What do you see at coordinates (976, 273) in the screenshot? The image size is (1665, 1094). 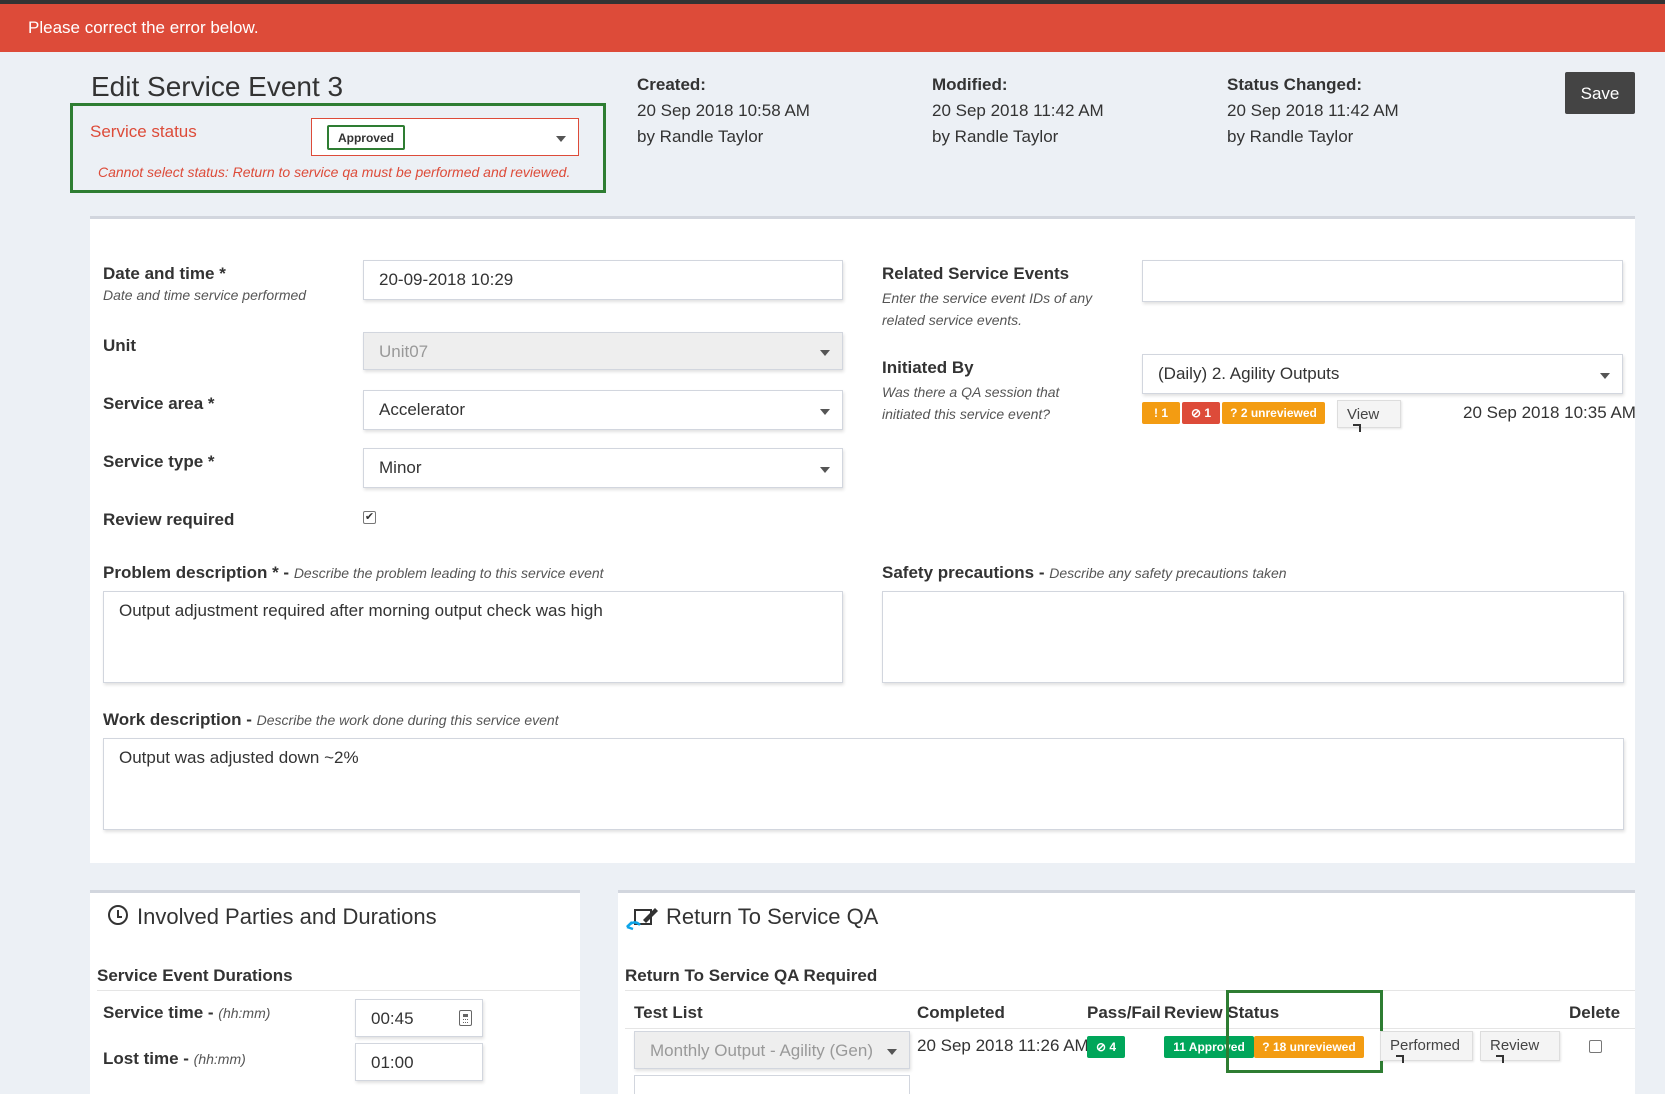 I see `related-label: Related Service Events` at bounding box center [976, 273].